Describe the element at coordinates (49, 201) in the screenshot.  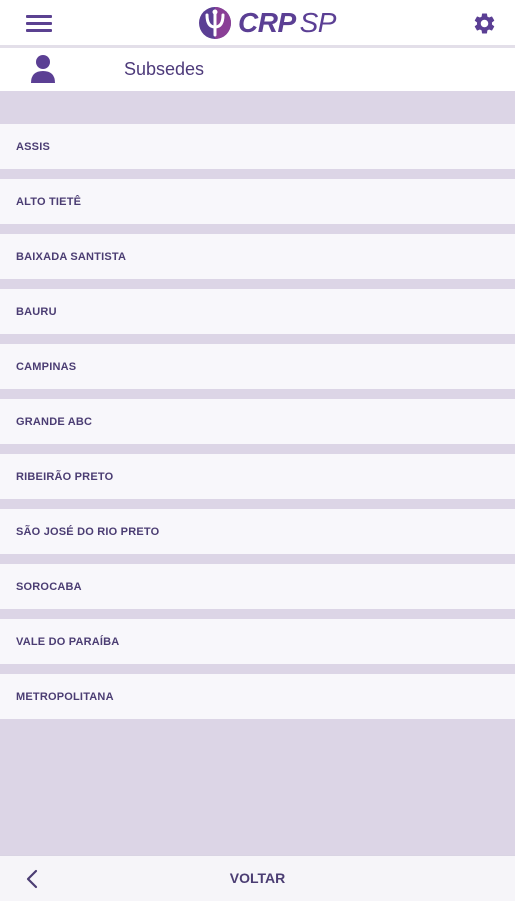
I see `list-item-label: ALTO TIETÊ` at that location.